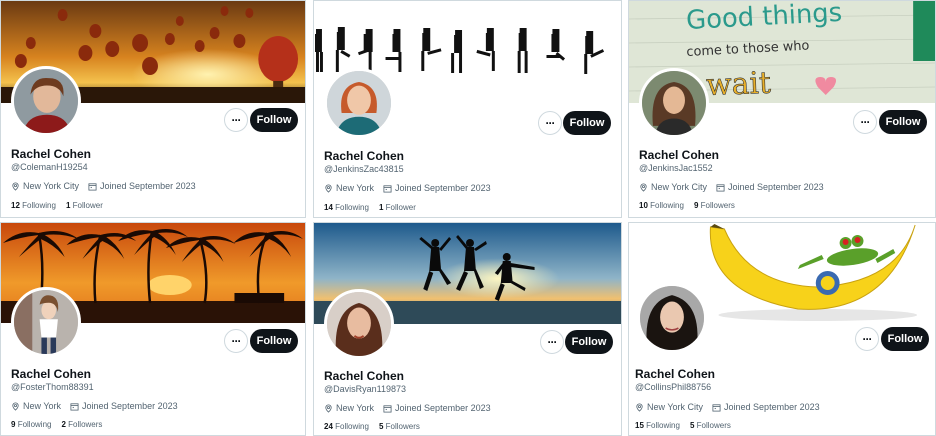 Image resolution: width=936 pixels, height=436 pixels. Describe the element at coordinates (56, 424) in the screenshot. I see `follow-stats: 9 Following 2 Followers` at that location.